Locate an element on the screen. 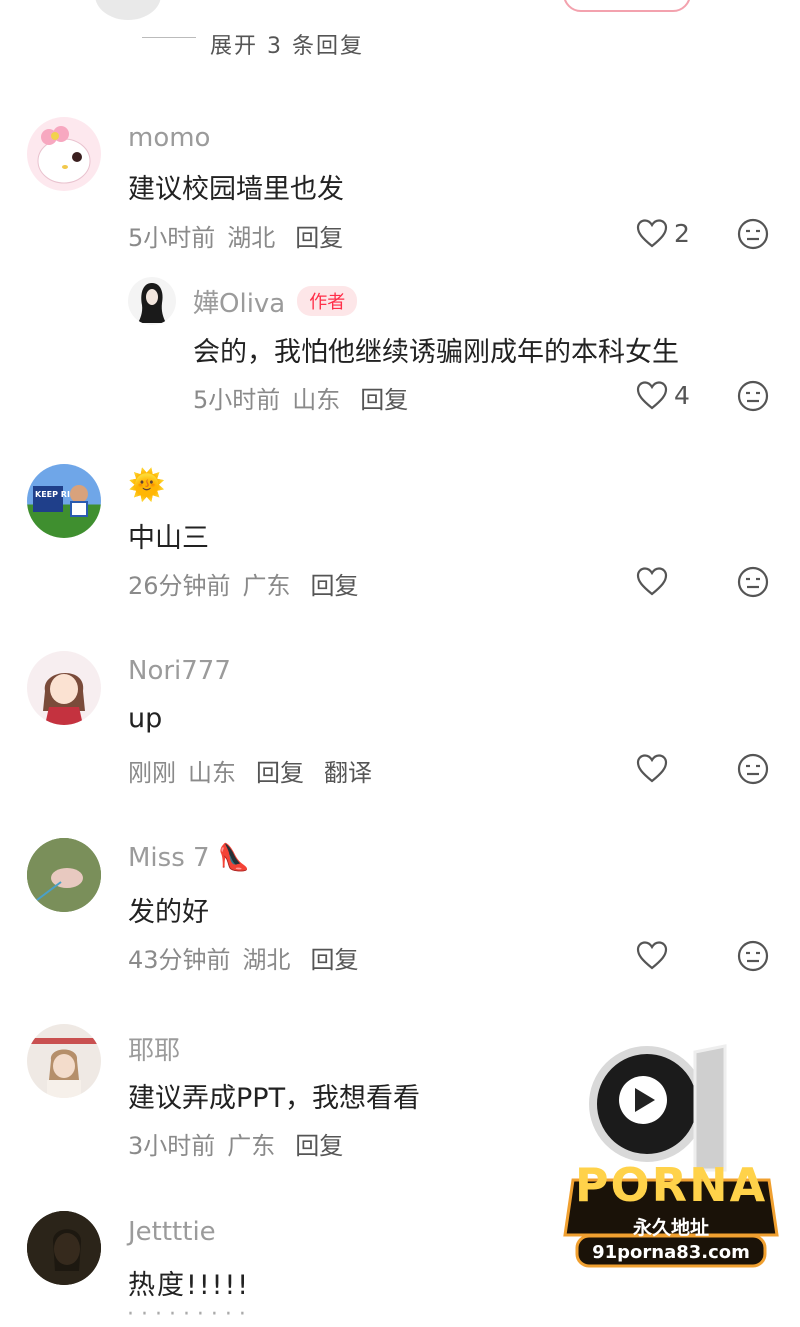 The width and height of the screenshot is (800, 1327). comment-text: up is located at coordinates (145, 718).